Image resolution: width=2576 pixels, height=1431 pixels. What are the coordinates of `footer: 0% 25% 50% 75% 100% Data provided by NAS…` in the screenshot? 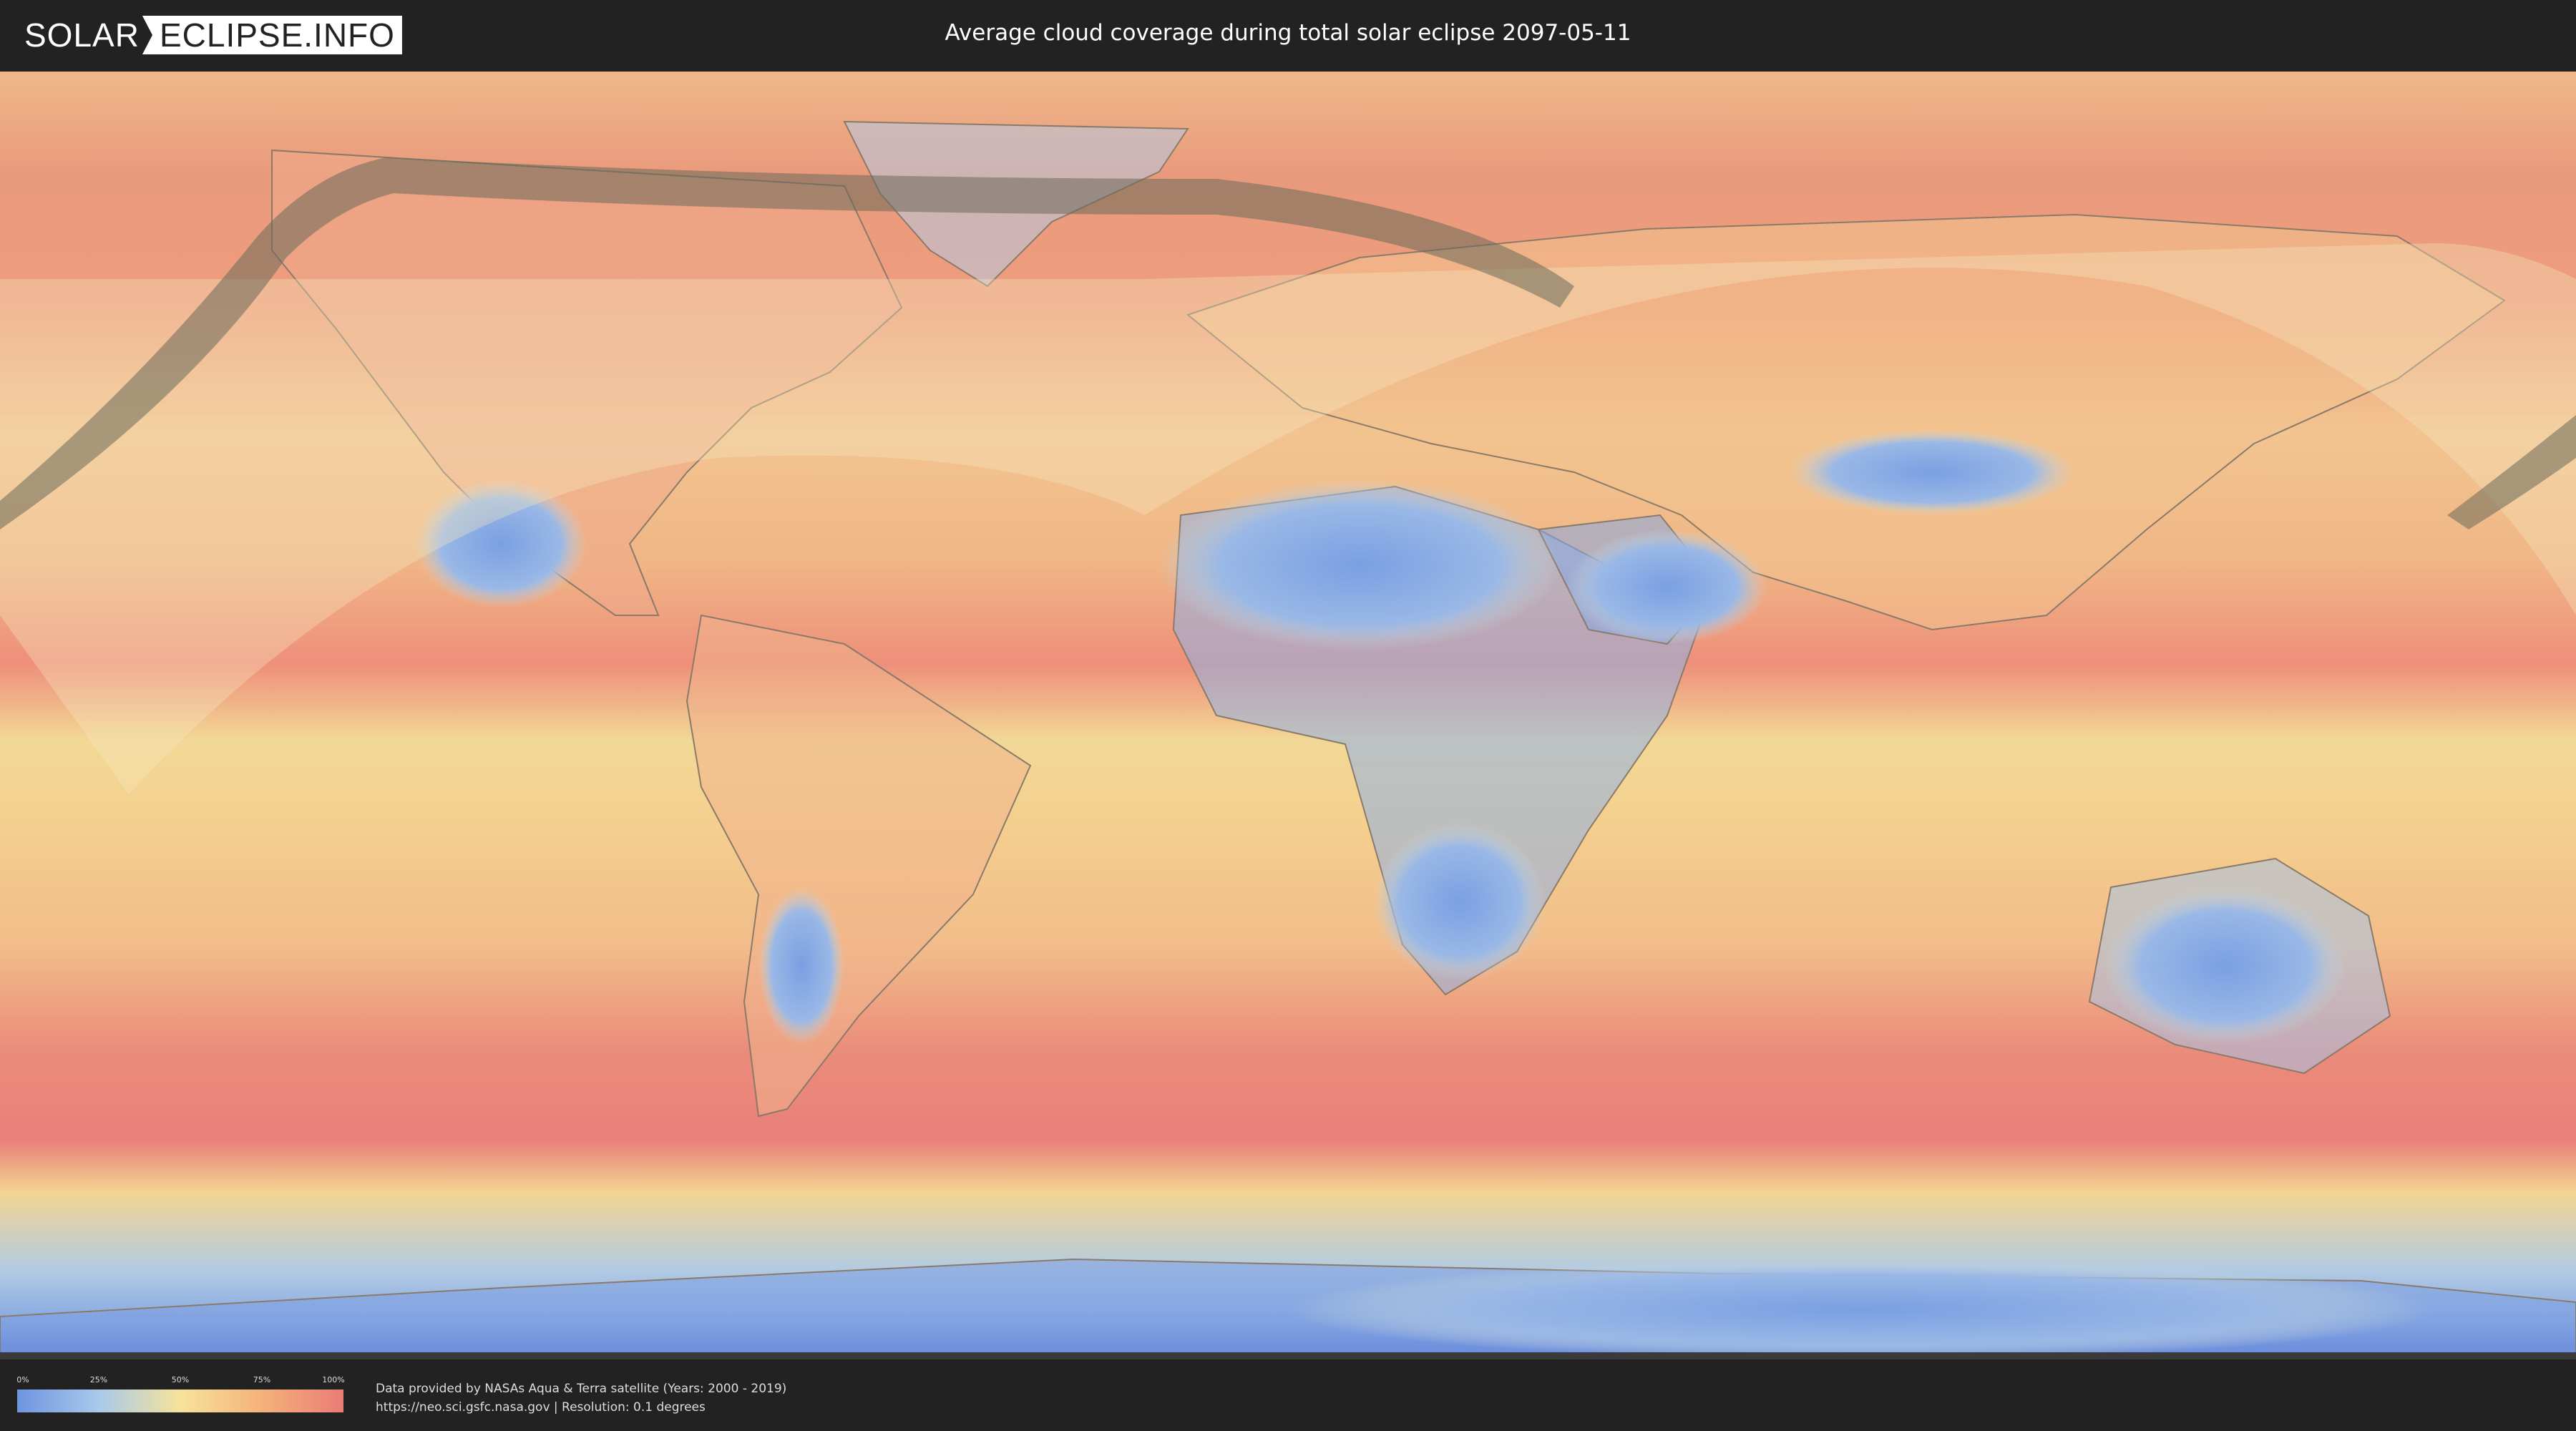 It's located at (1288, 1395).